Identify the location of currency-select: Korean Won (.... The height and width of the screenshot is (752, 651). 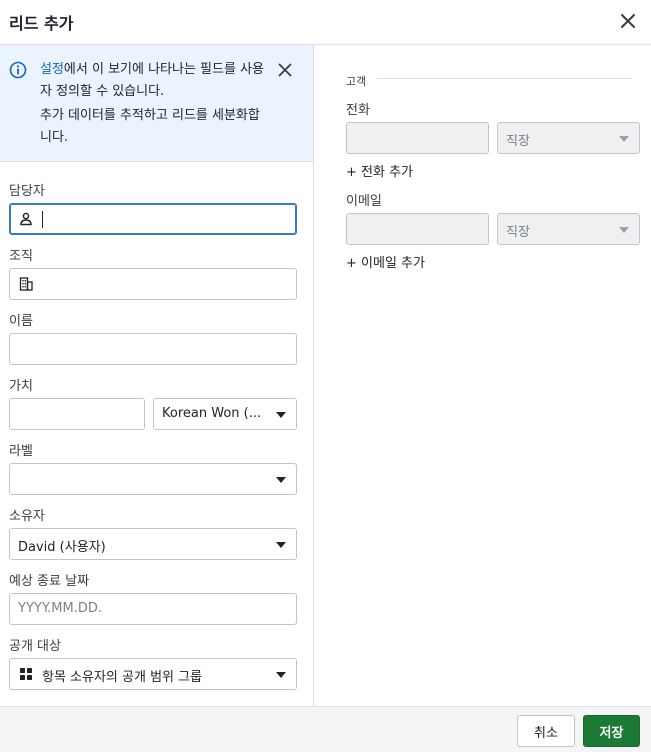
(225, 414).